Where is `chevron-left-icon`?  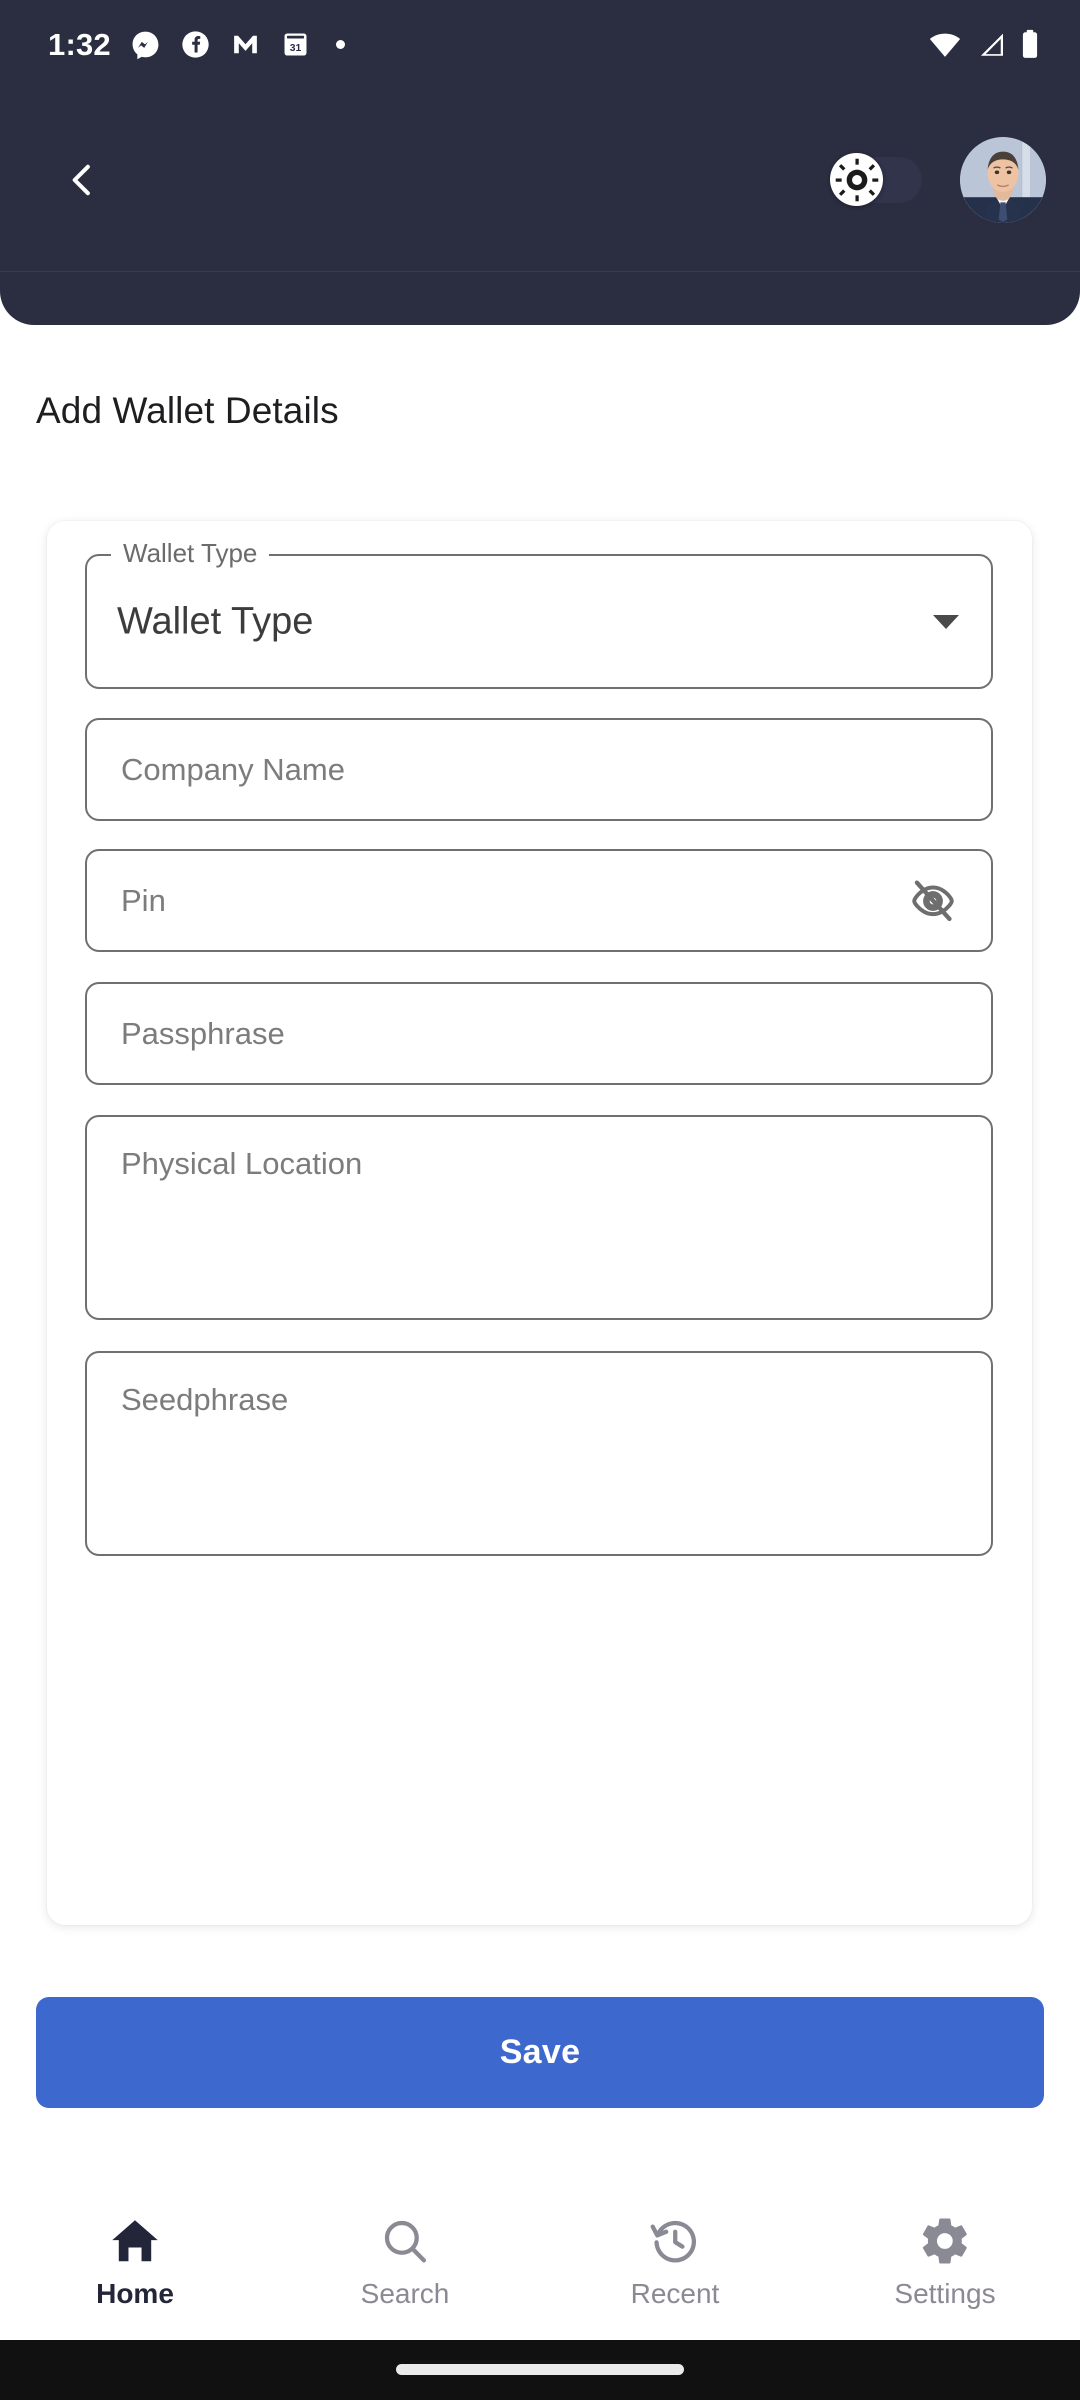 chevron-left-icon is located at coordinates (81, 179).